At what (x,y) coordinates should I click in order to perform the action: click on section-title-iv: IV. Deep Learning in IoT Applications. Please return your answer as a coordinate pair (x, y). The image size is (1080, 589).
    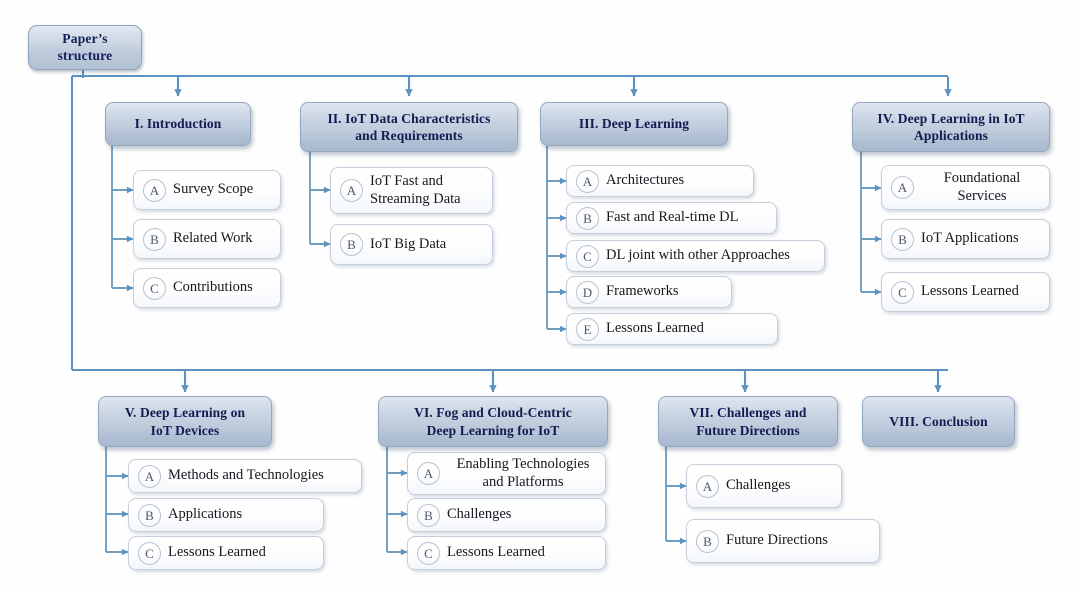
    Looking at the image, I should click on (951, 126).